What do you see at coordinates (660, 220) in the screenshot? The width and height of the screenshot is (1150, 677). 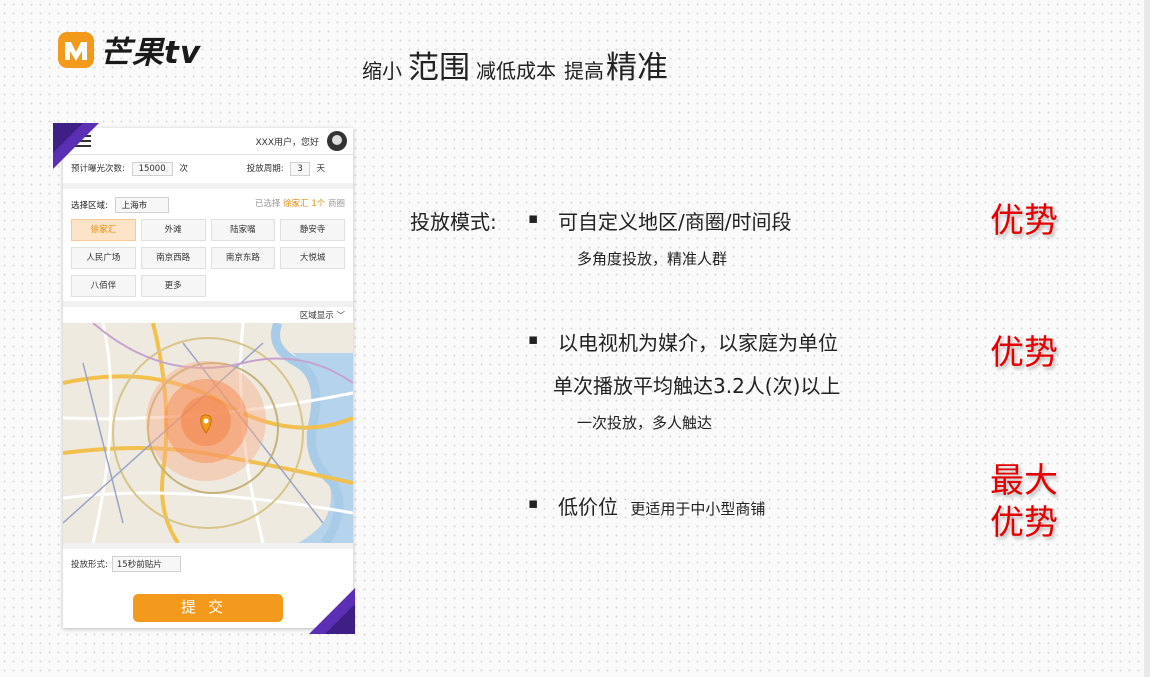 I see `bullet-1: 可自定义地区/商圈/时间段` at bounding box center [660, 220].